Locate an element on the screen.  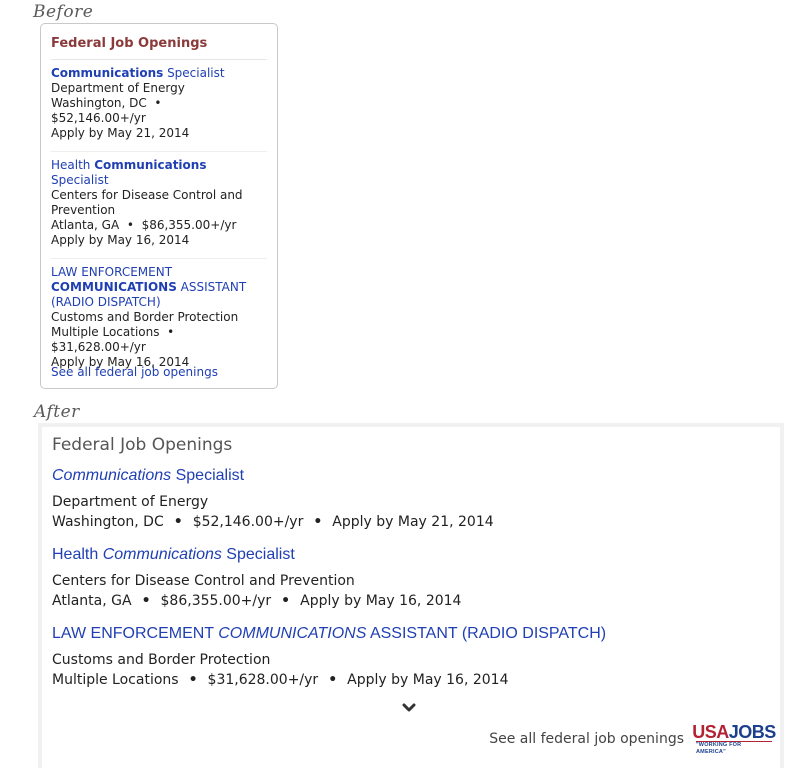
job-location-line: Washington, DC • is located at coordinates (159, 103).